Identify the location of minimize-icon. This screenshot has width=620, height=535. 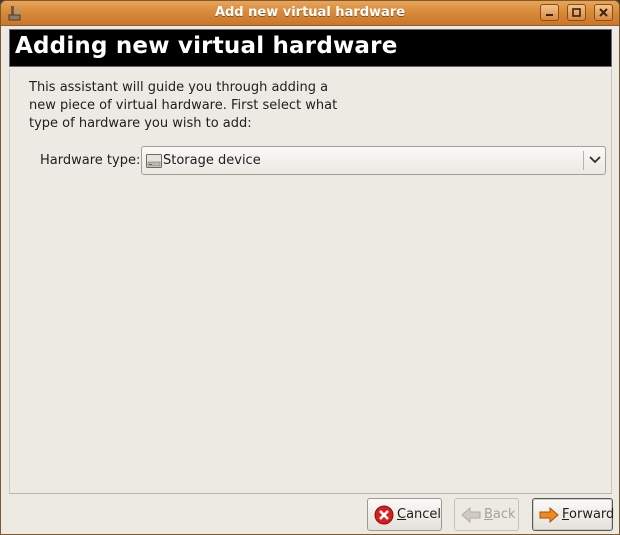
(549, 15).